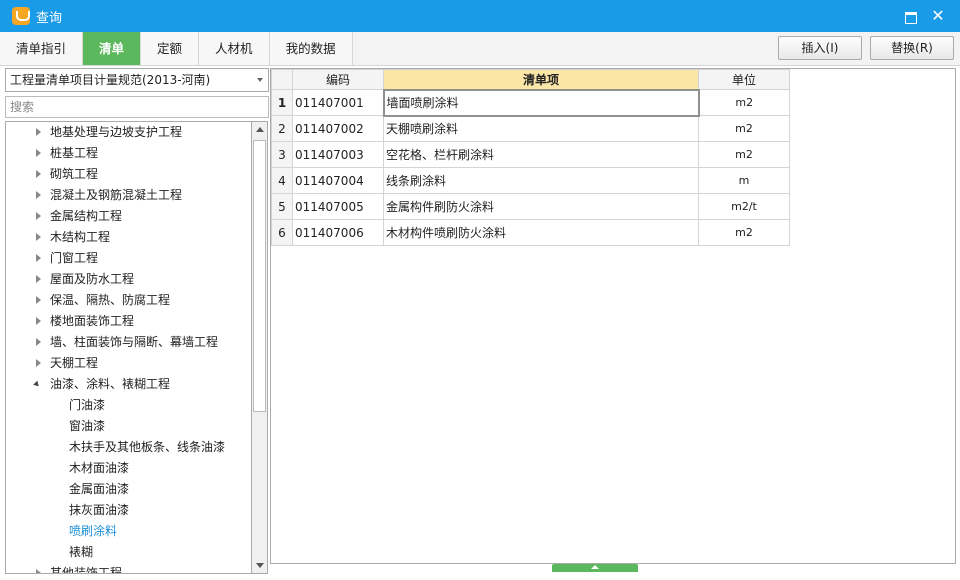  I want to click on tree-item: 抹灰面油漆, so click(128, 510).